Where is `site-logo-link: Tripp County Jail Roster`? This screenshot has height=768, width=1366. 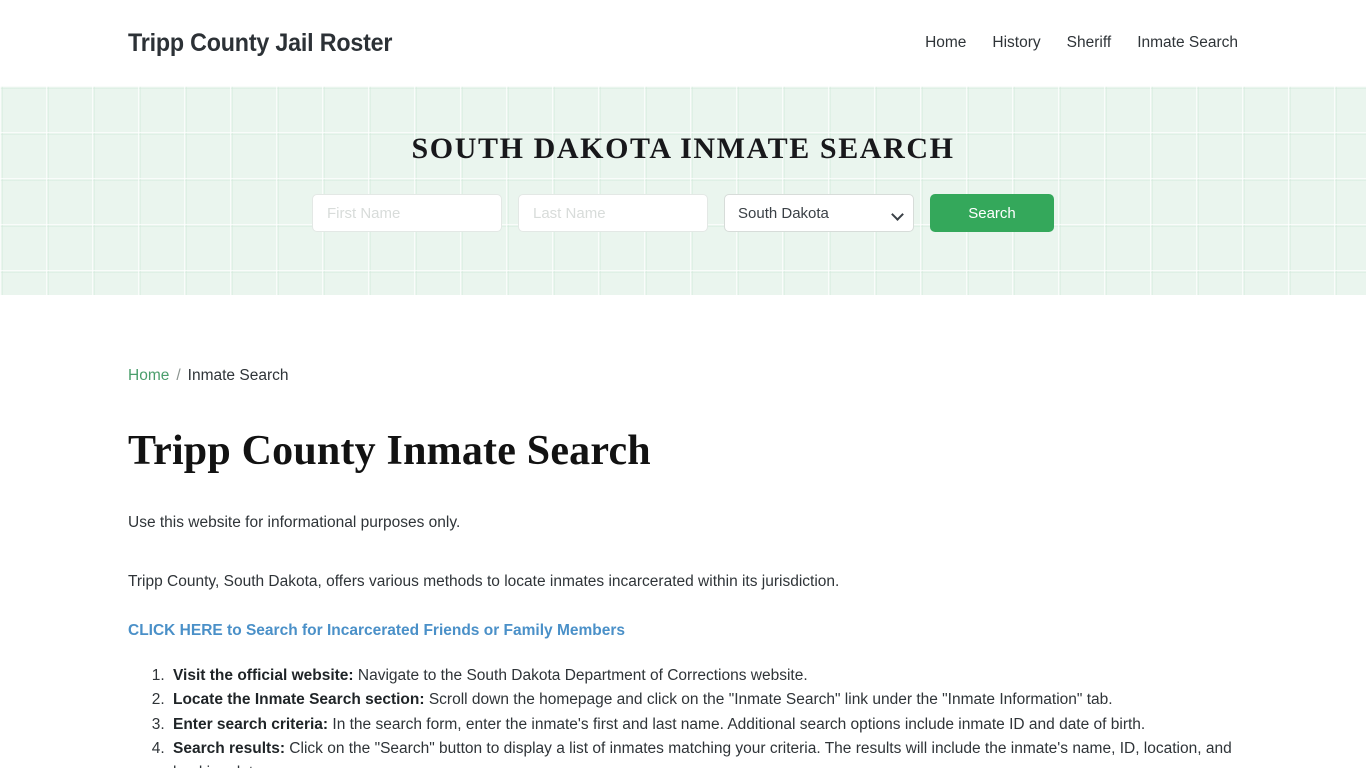
site-logo-link: Tripp County Jail Roster is located at coordinates (260, 43).